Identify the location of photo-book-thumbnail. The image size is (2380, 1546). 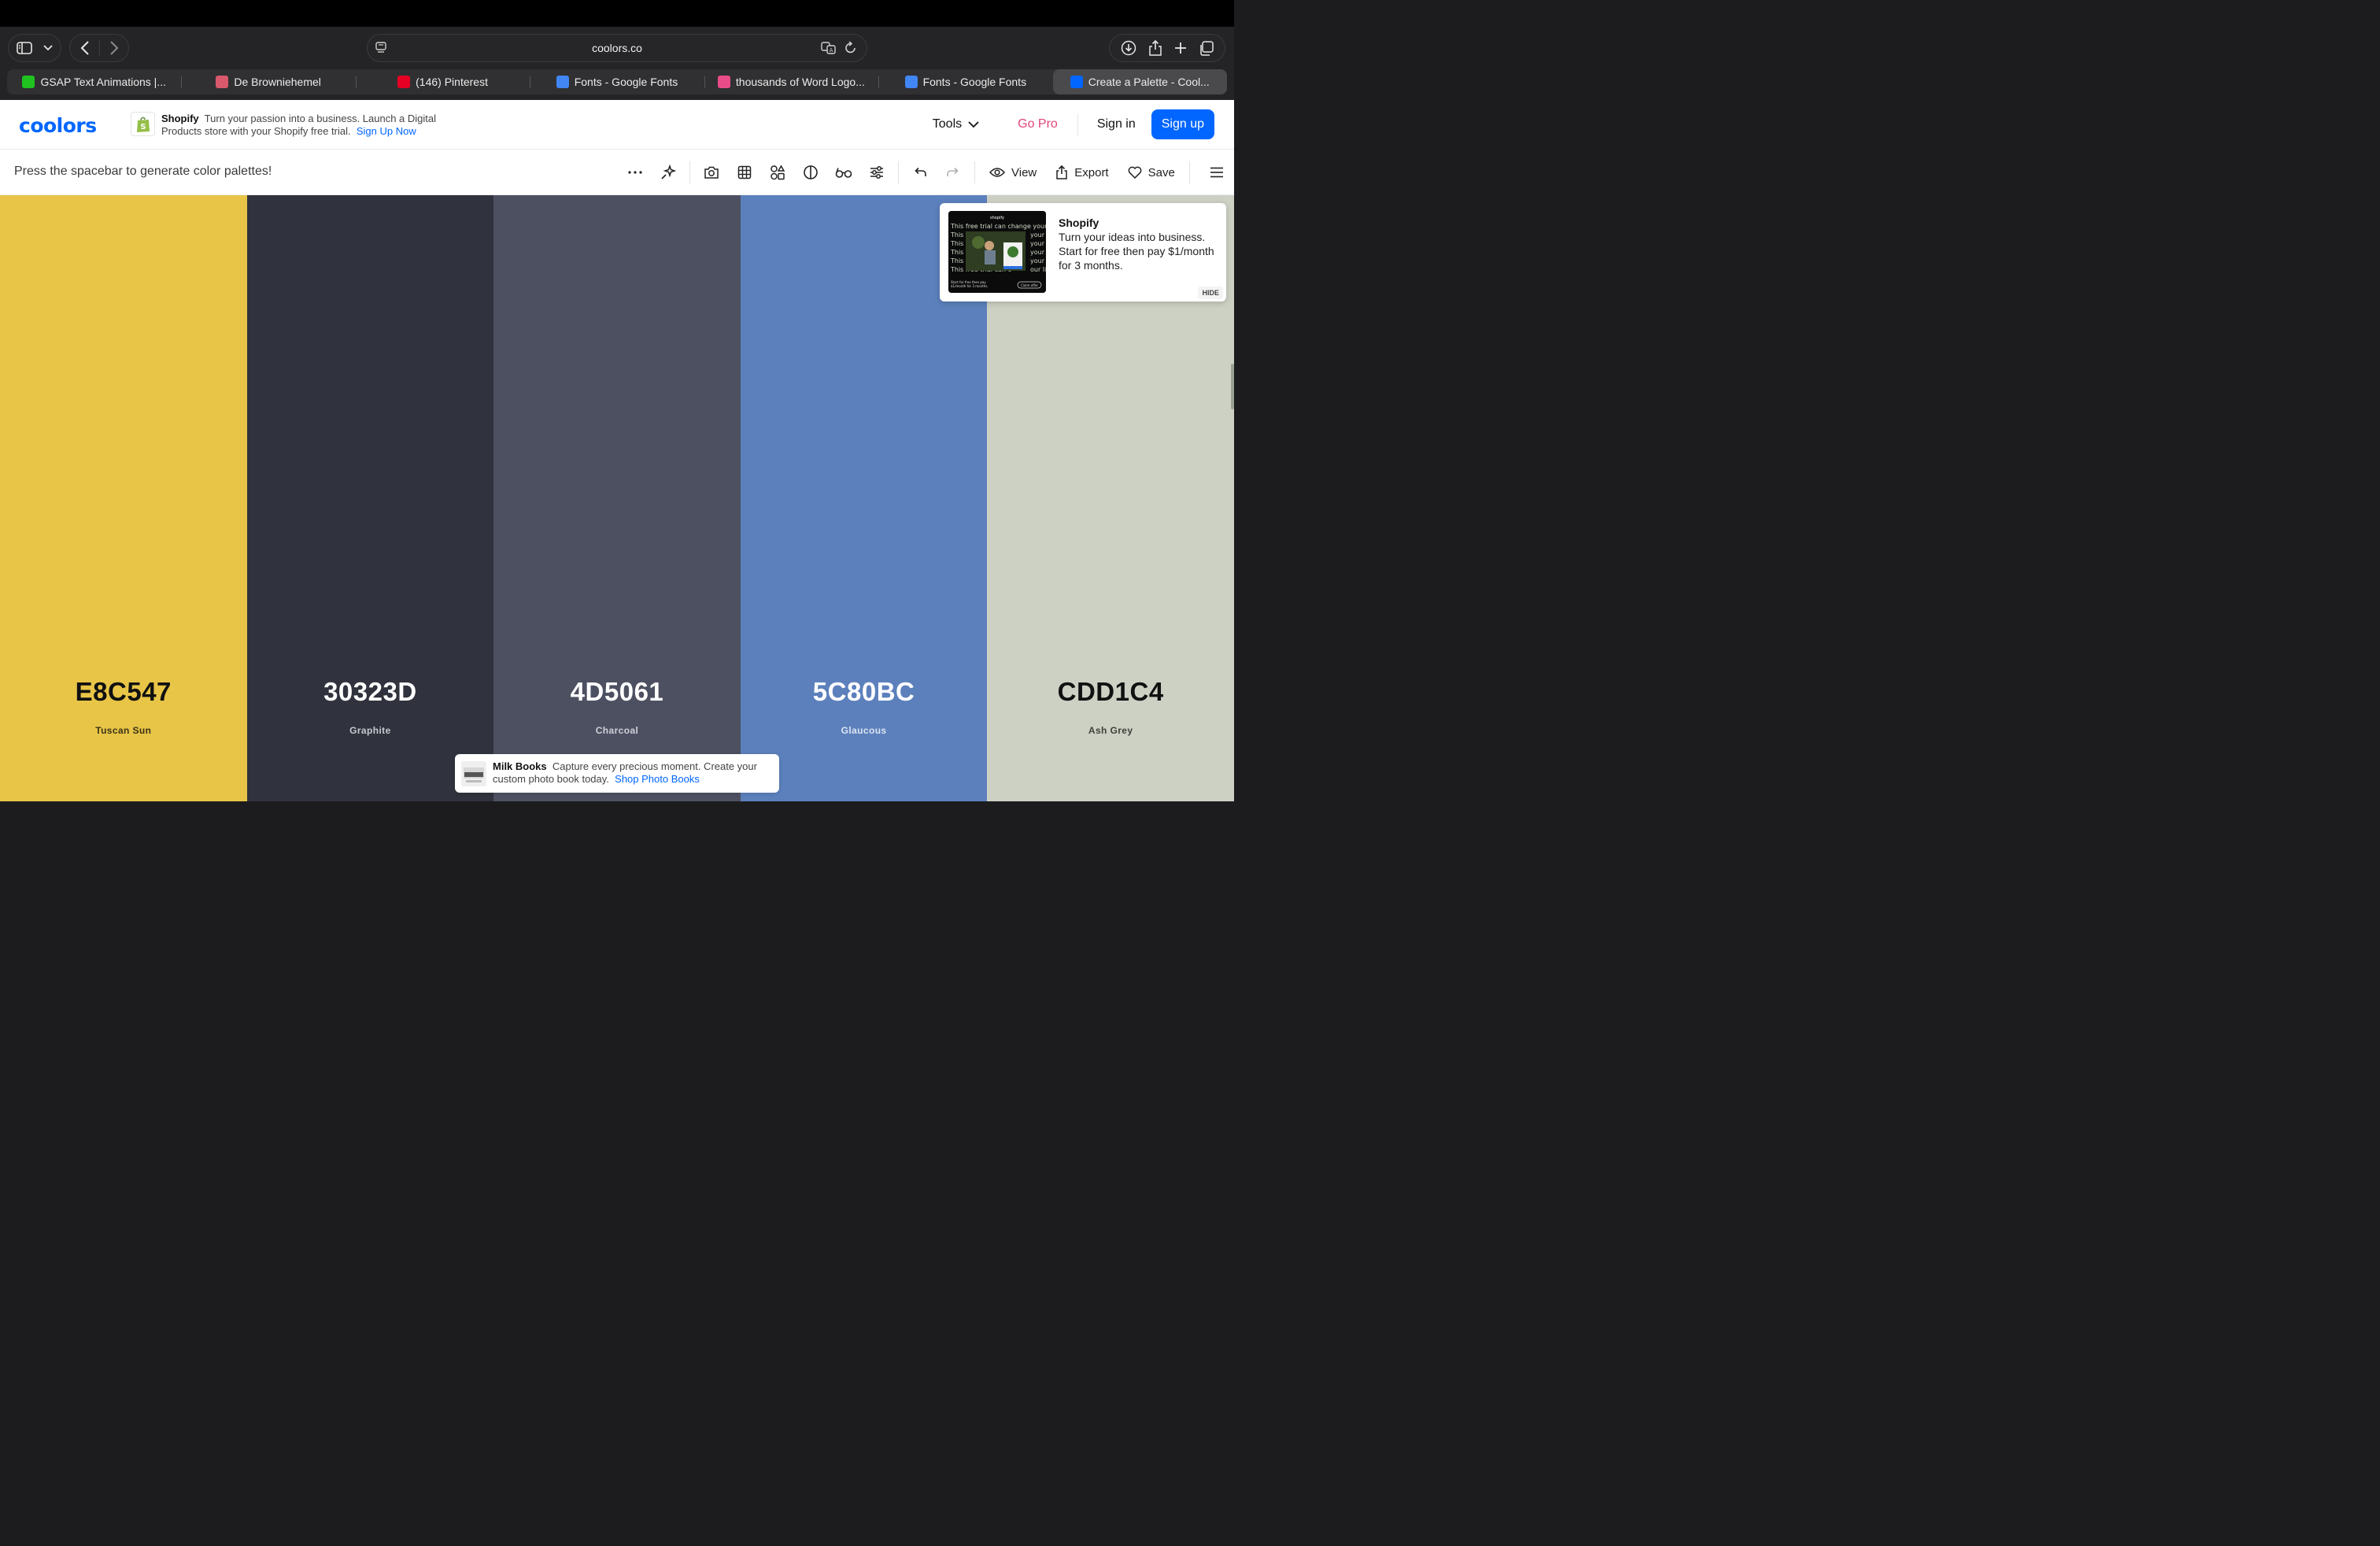
(474, 774).